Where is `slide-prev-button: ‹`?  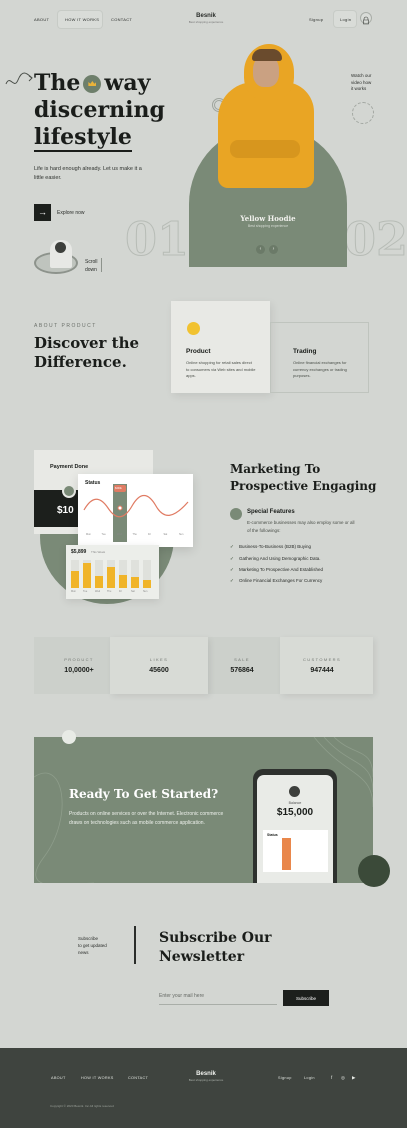
slide-prev-button: ‹ is located at coordinates (260, 249).